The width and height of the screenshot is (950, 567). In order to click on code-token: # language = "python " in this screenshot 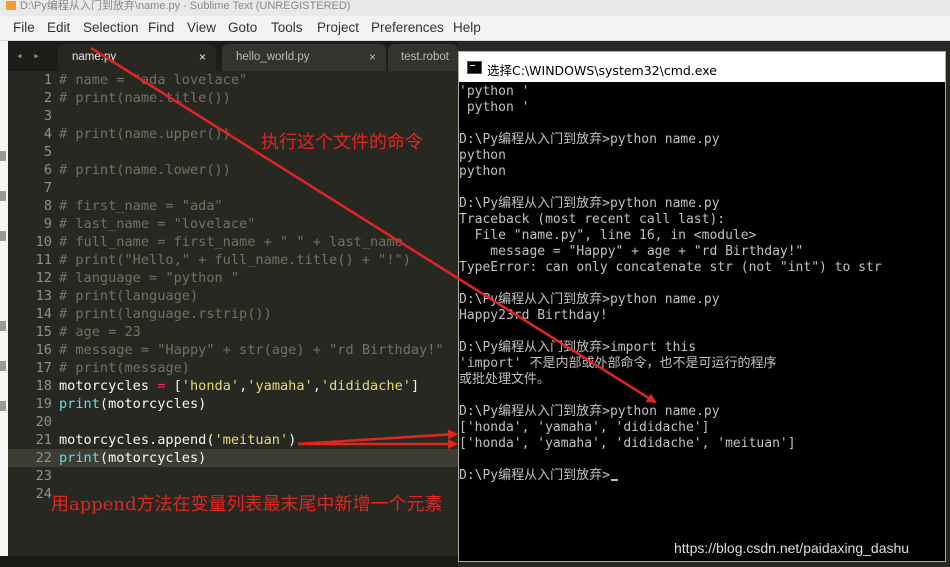, I will do `click(149, 278)`.